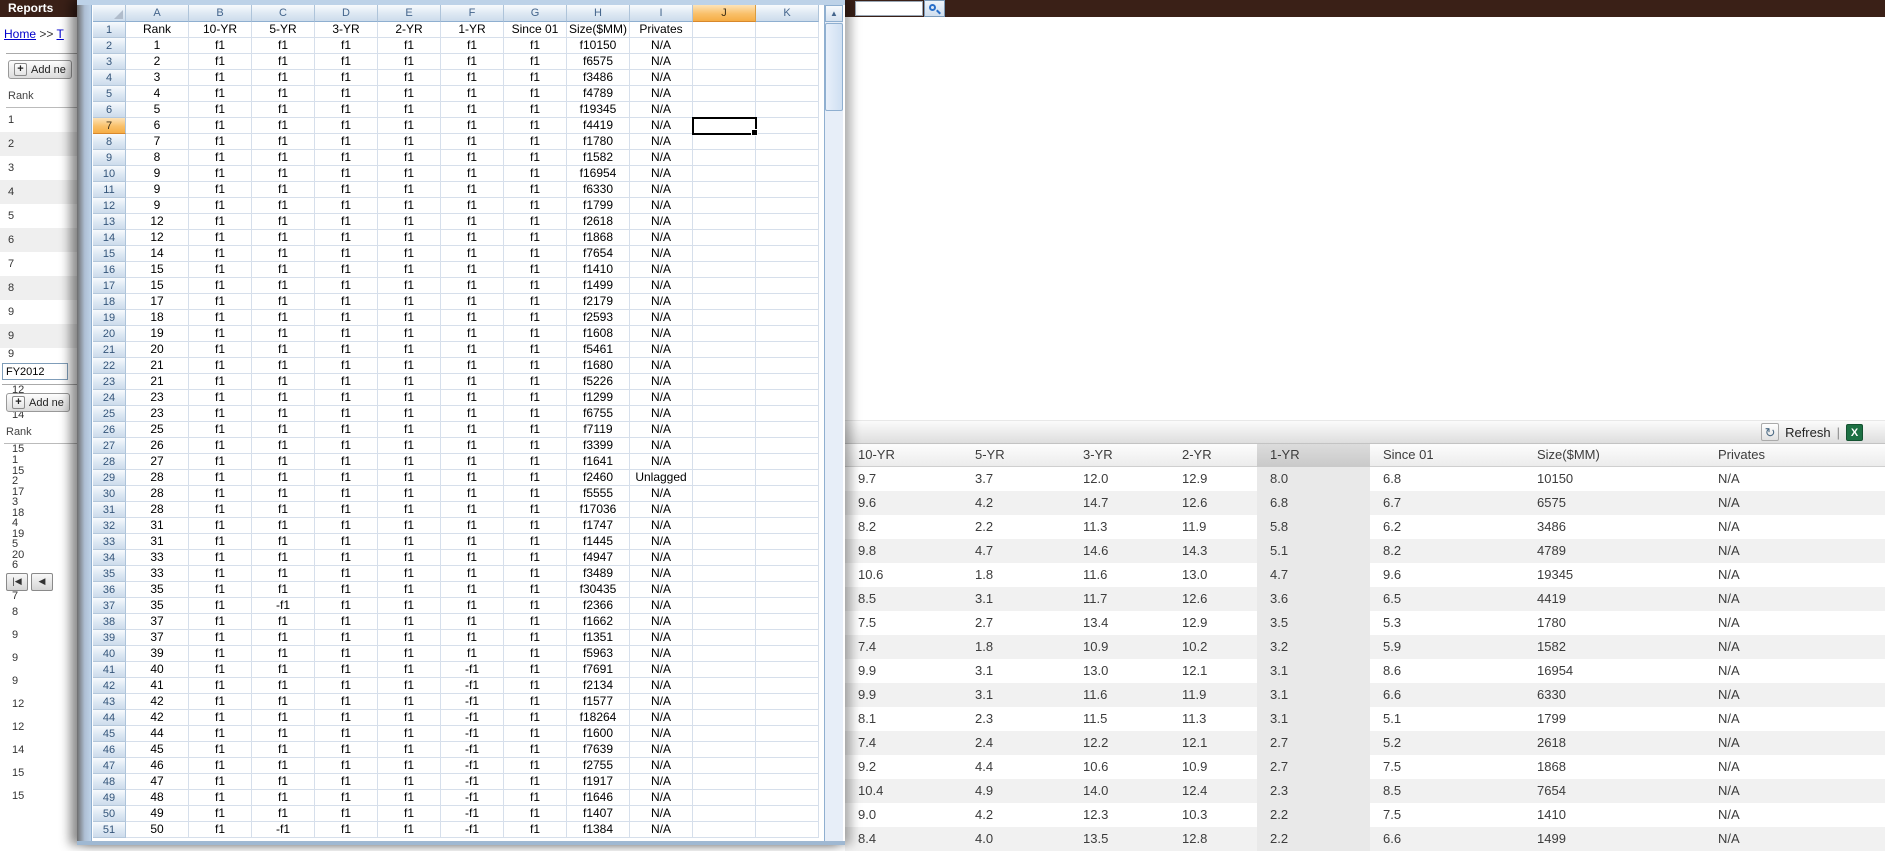 The image size is (1885, 851). What do you see at coordinates (157, 126) in the screenshot?
I see `spreadsheet-cell: 6` at bounding box center [157, 126].